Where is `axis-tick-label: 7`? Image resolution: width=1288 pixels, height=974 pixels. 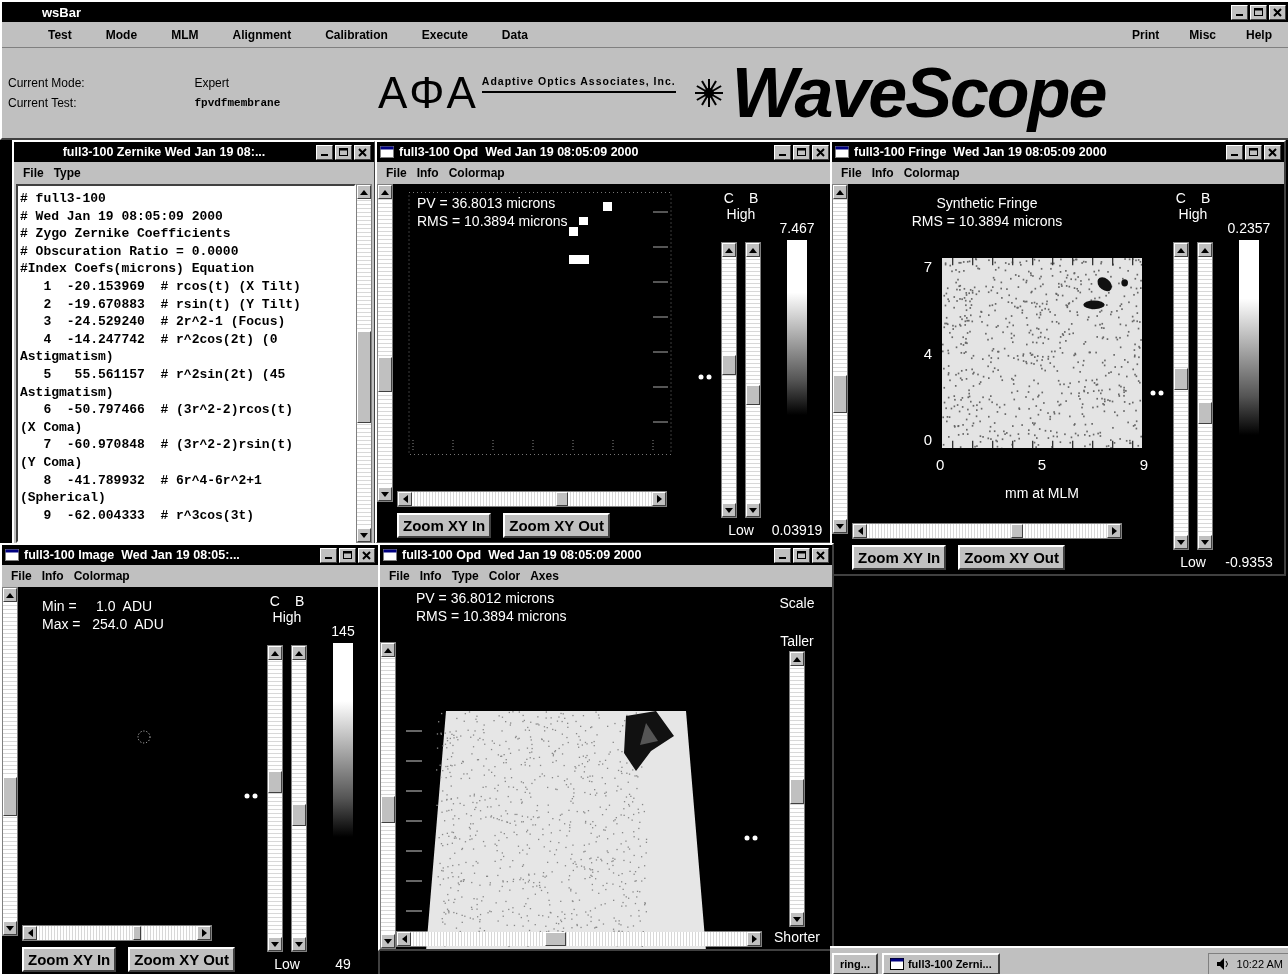 axis-tick-label: 7 is located at coordinates (927, 266).